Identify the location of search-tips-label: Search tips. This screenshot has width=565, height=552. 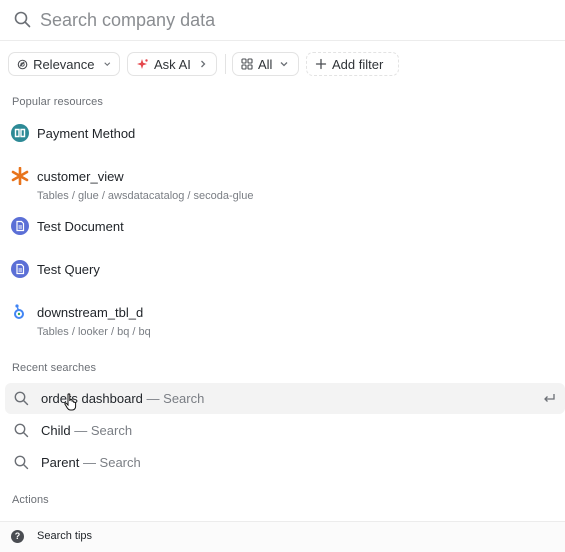
(65, 536).